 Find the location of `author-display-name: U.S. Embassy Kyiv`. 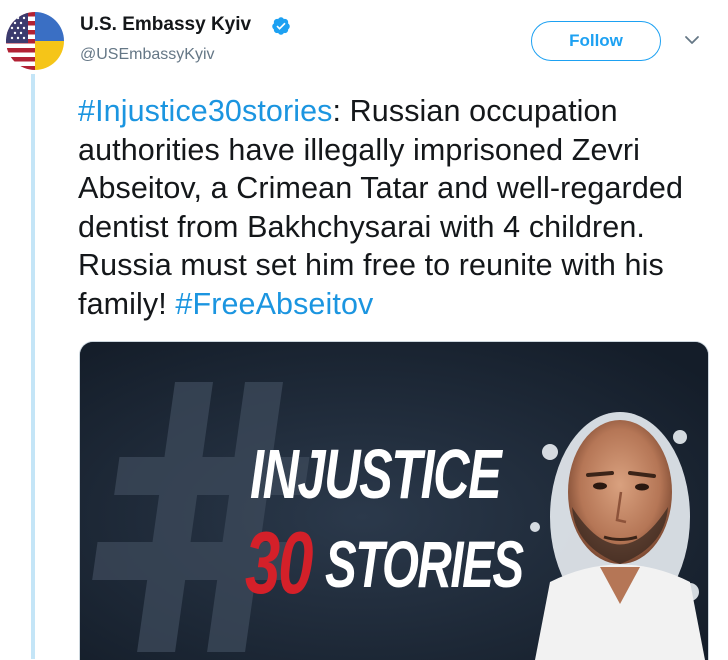

author-display-name: U.S. Embassy Kyiv is located at coordinates (165, 25).